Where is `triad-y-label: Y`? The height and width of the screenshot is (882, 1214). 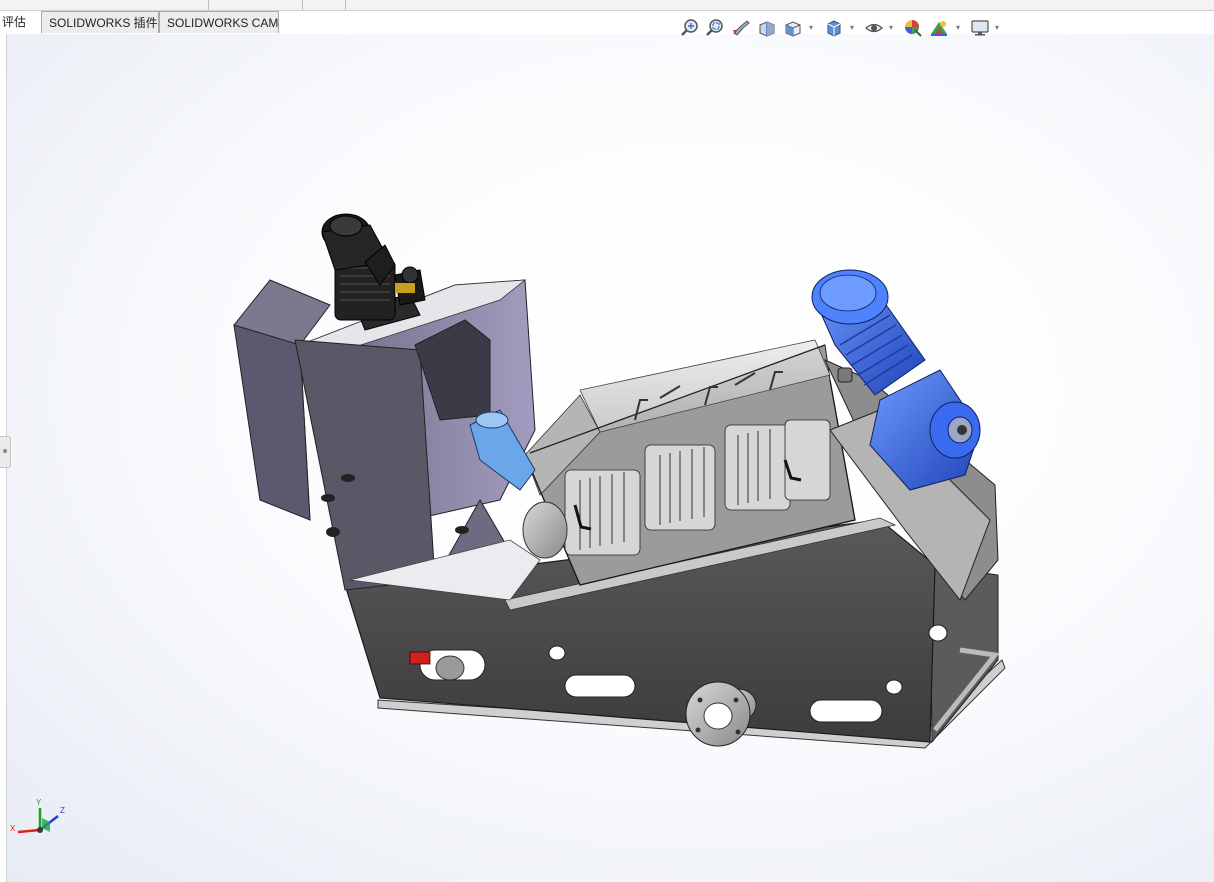 triad-y-label: Y is located at coordinates (39, 802).